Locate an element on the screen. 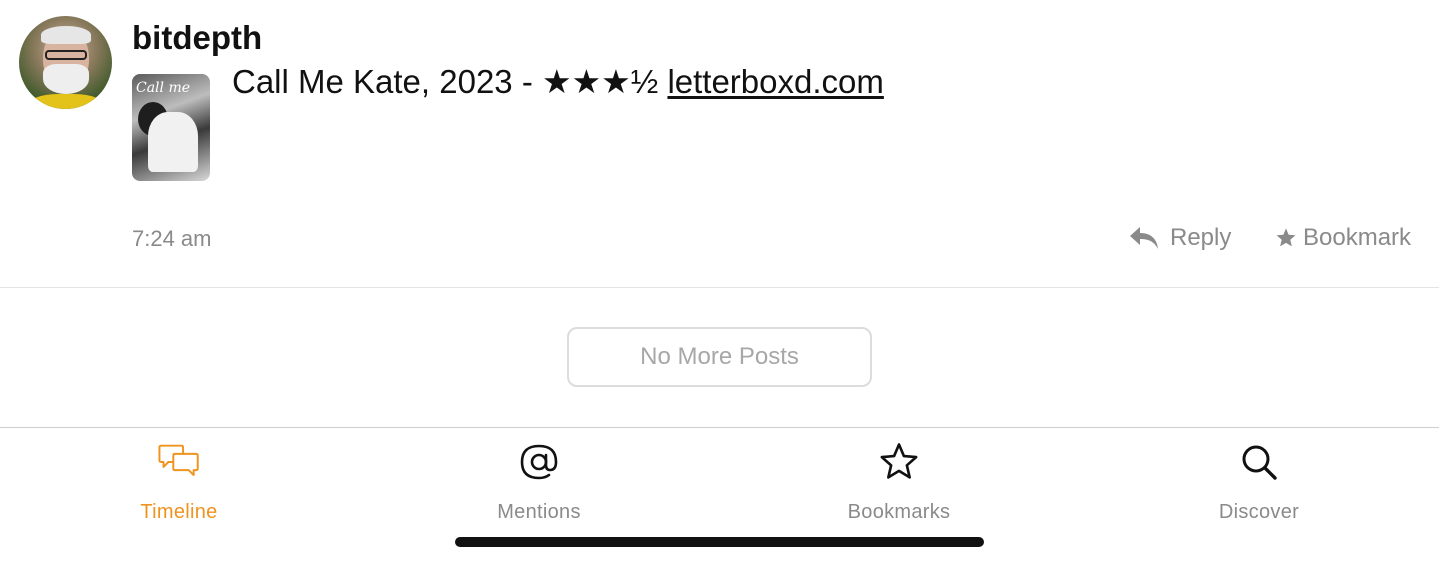  tab-label: Discover is located at coordinates (1259, 512).